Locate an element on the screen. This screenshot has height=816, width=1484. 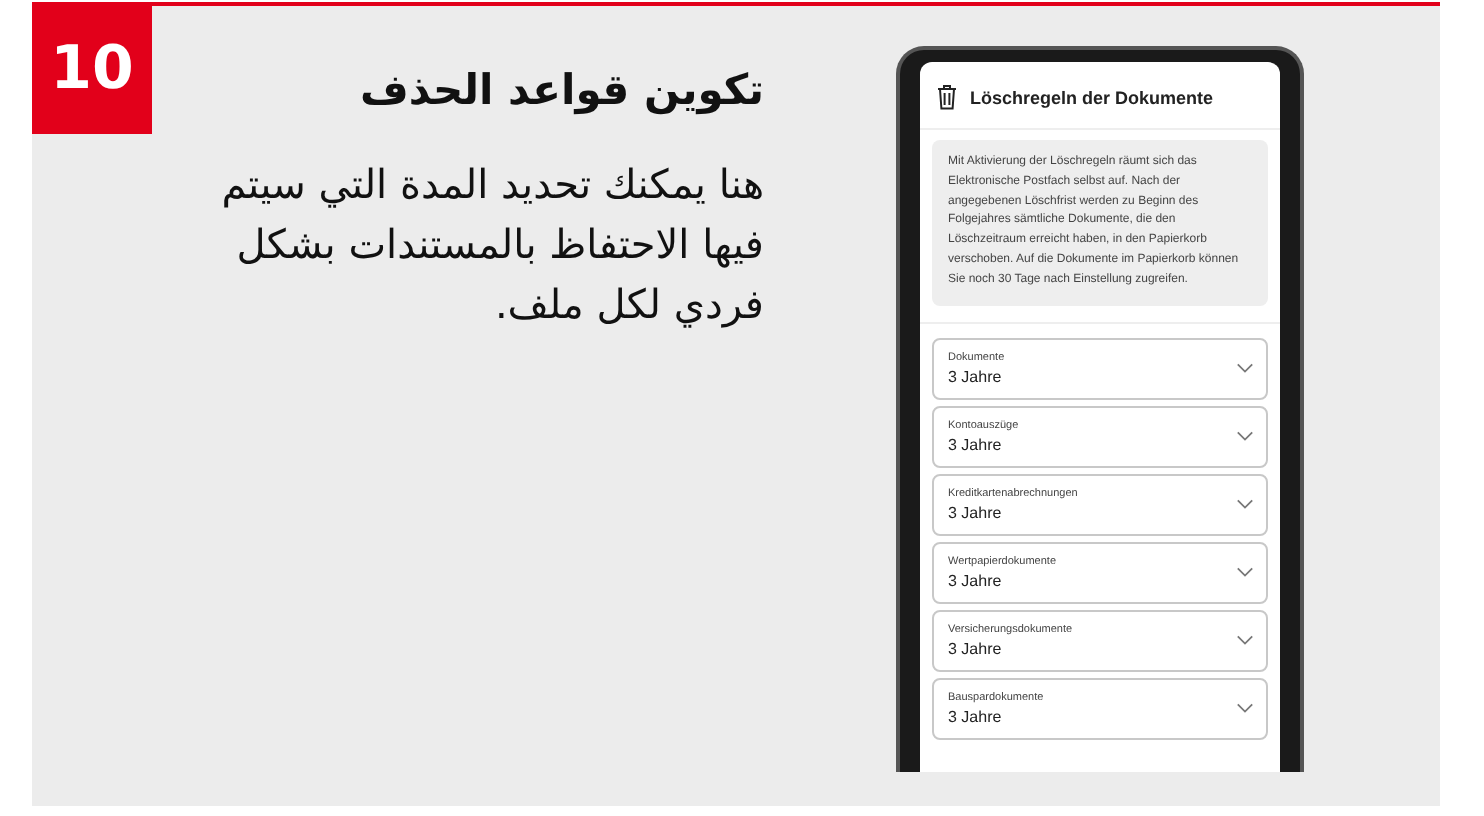
screen-title: Löschregeln der Dokumente is located at coordinates (1092, 97).